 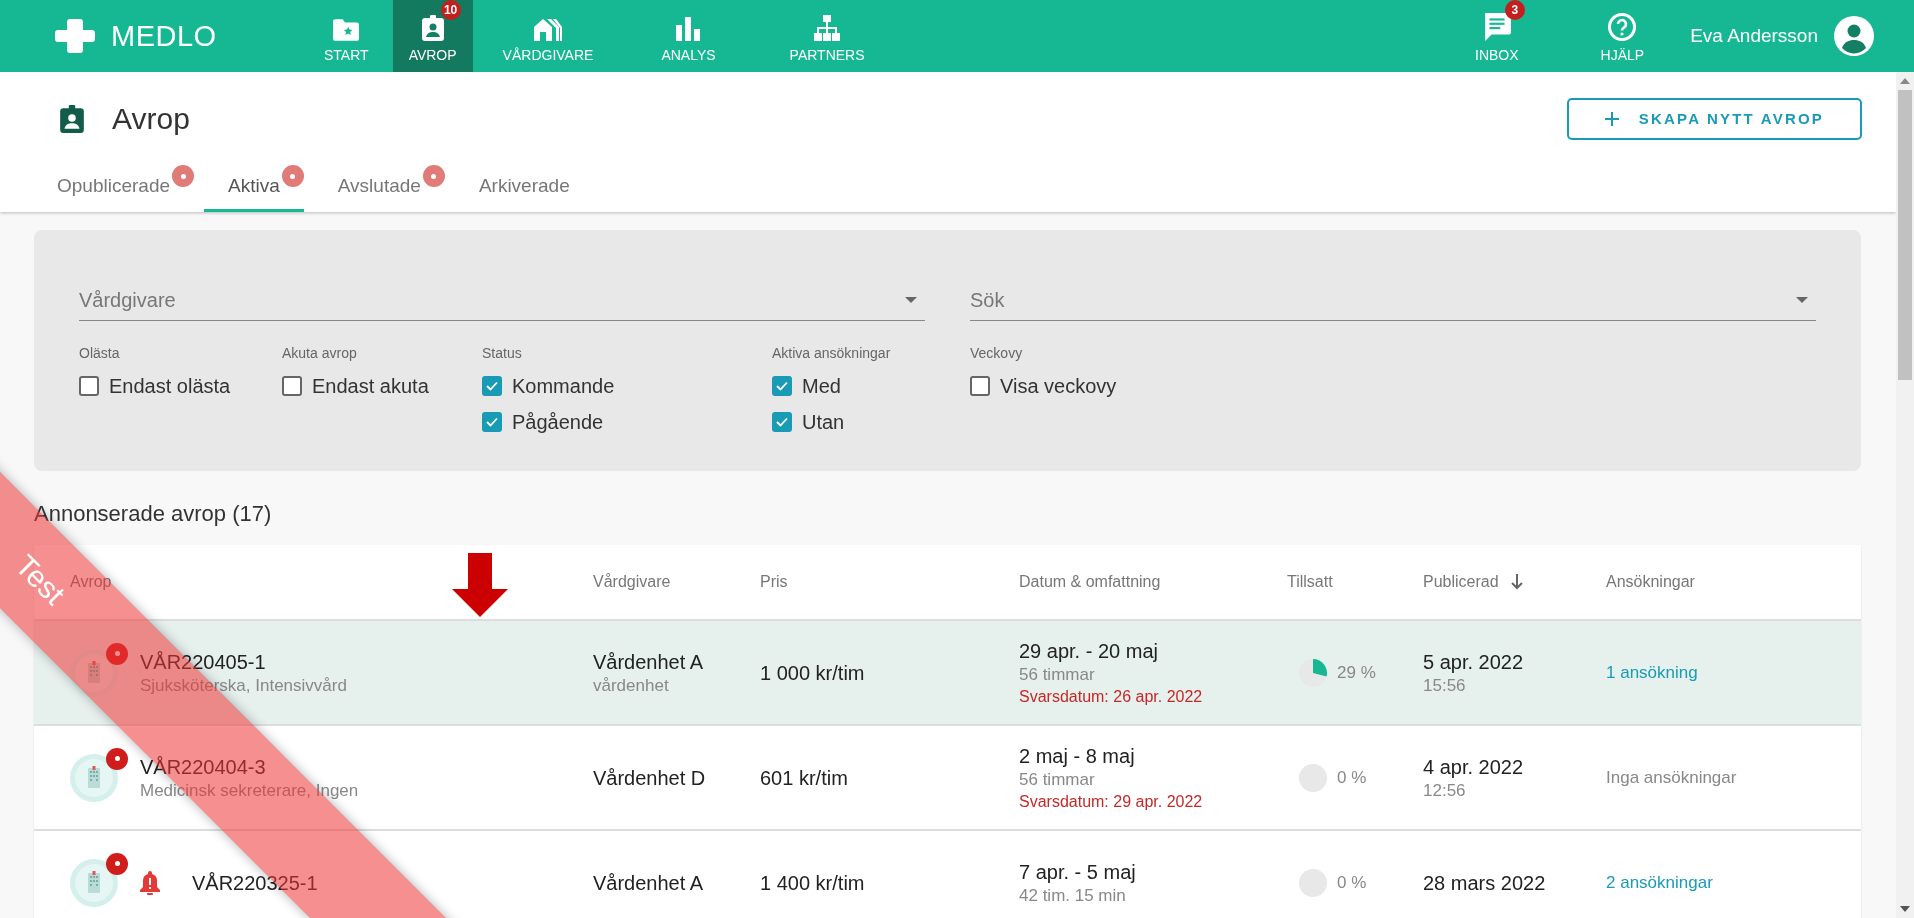 I want to click on tab: Arkiverade, so click(x=524, y=186).